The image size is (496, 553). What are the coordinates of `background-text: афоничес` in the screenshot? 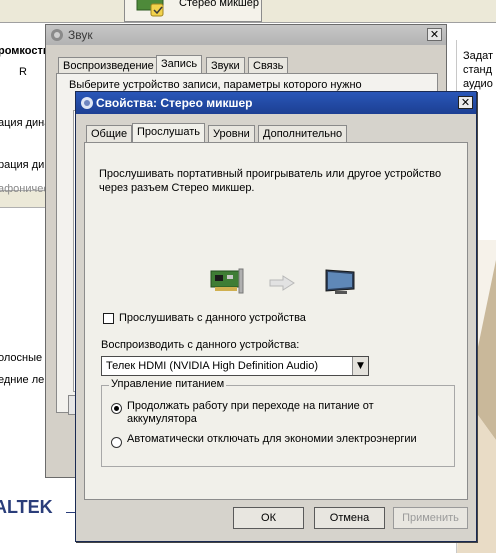 It's located at (24, 189).